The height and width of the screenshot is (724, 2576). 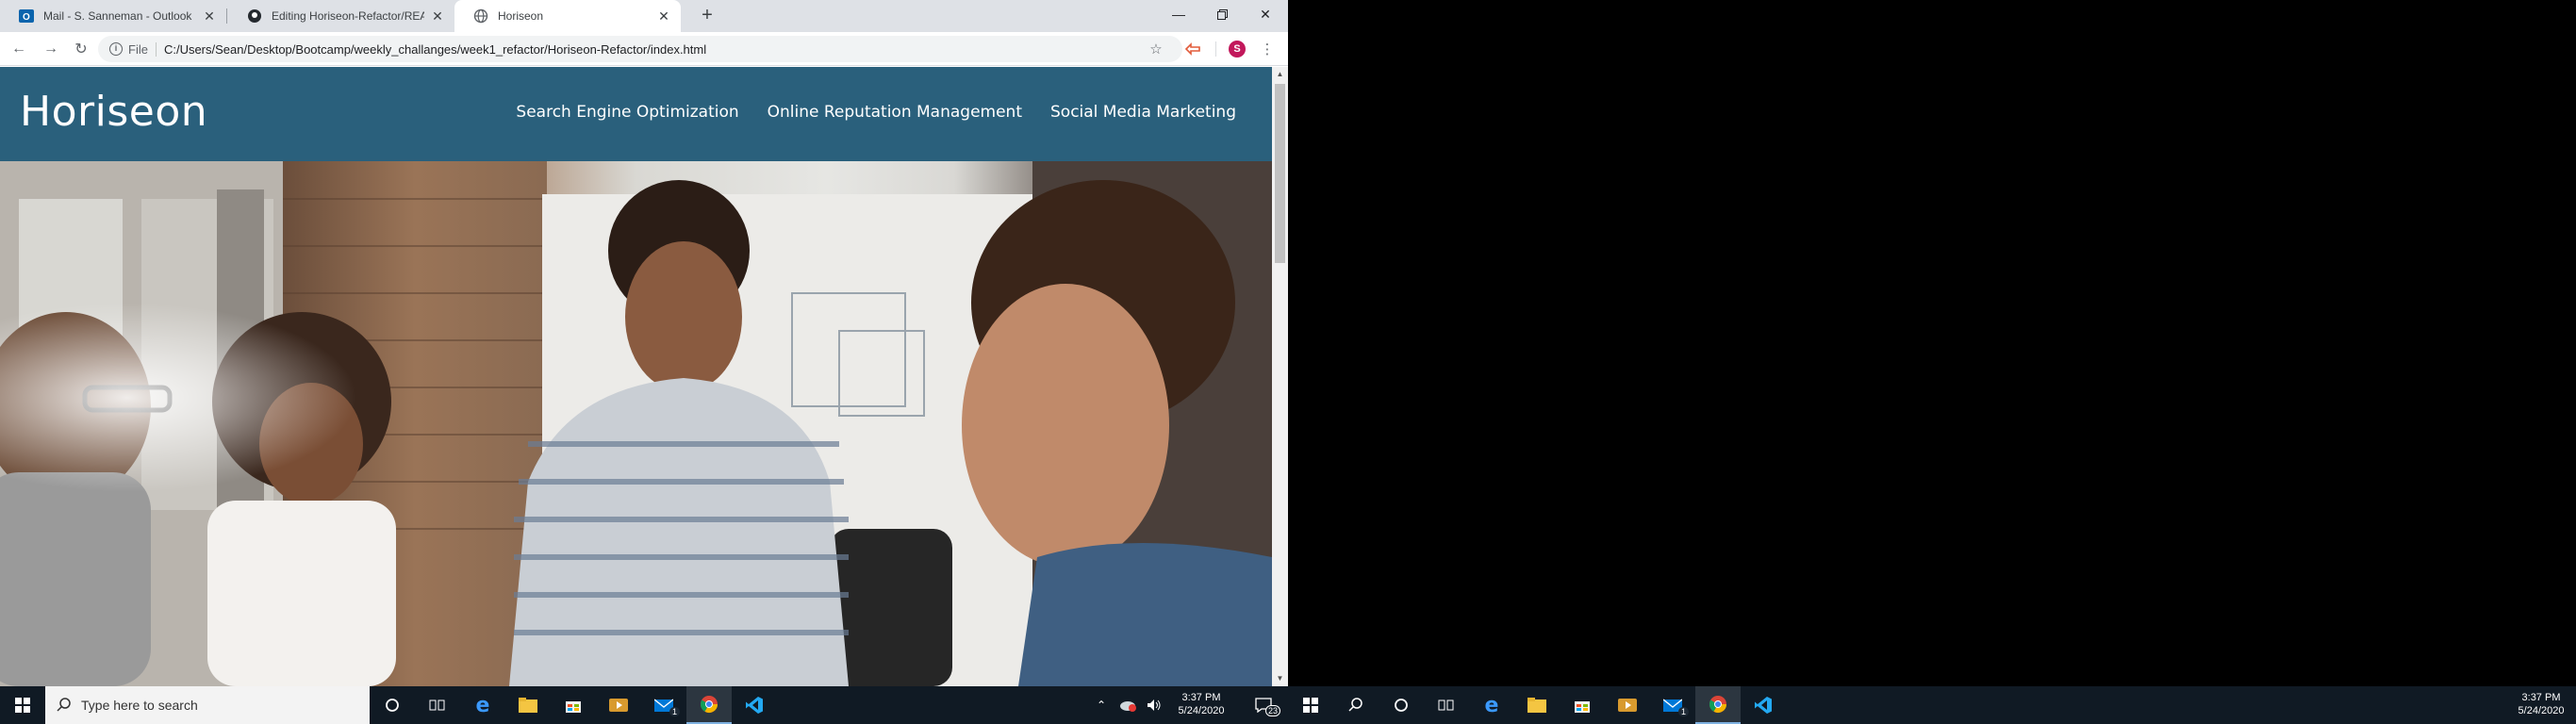 I want to click on tab-github: Editing Horiseon-Refactor/README ✕, so click(x=341, y=16).